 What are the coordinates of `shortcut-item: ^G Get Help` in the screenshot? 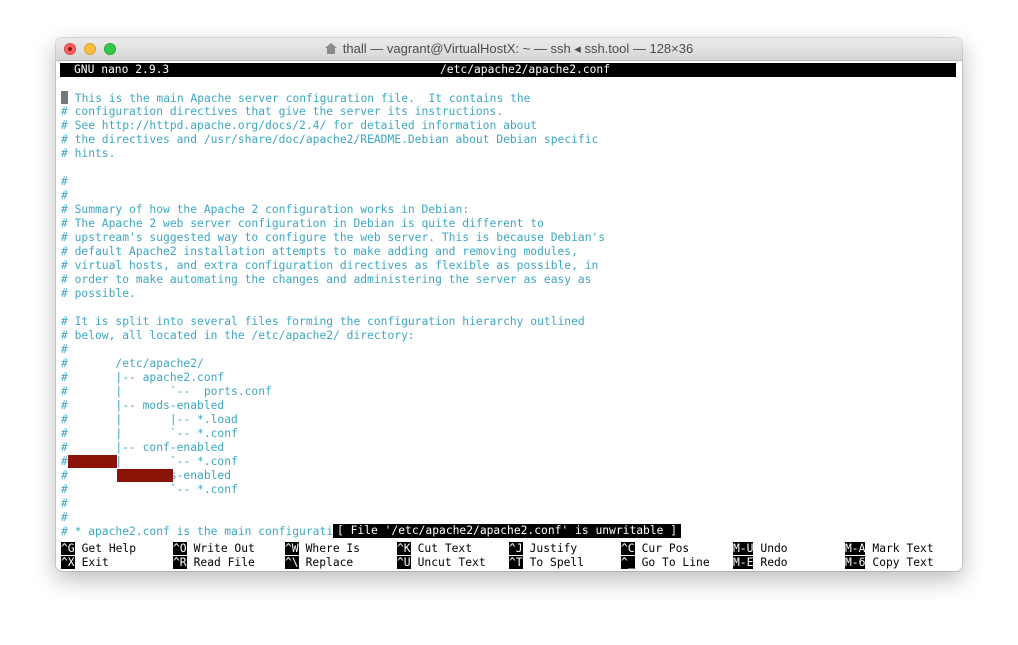 It's located at (98, 549).